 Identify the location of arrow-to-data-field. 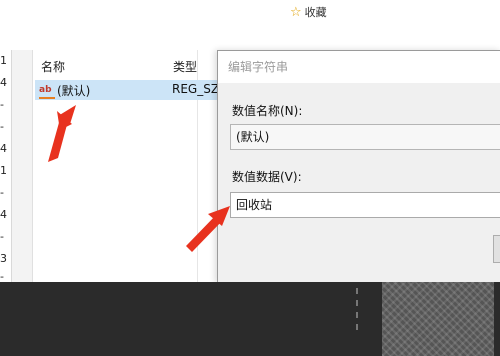
(208, 229).